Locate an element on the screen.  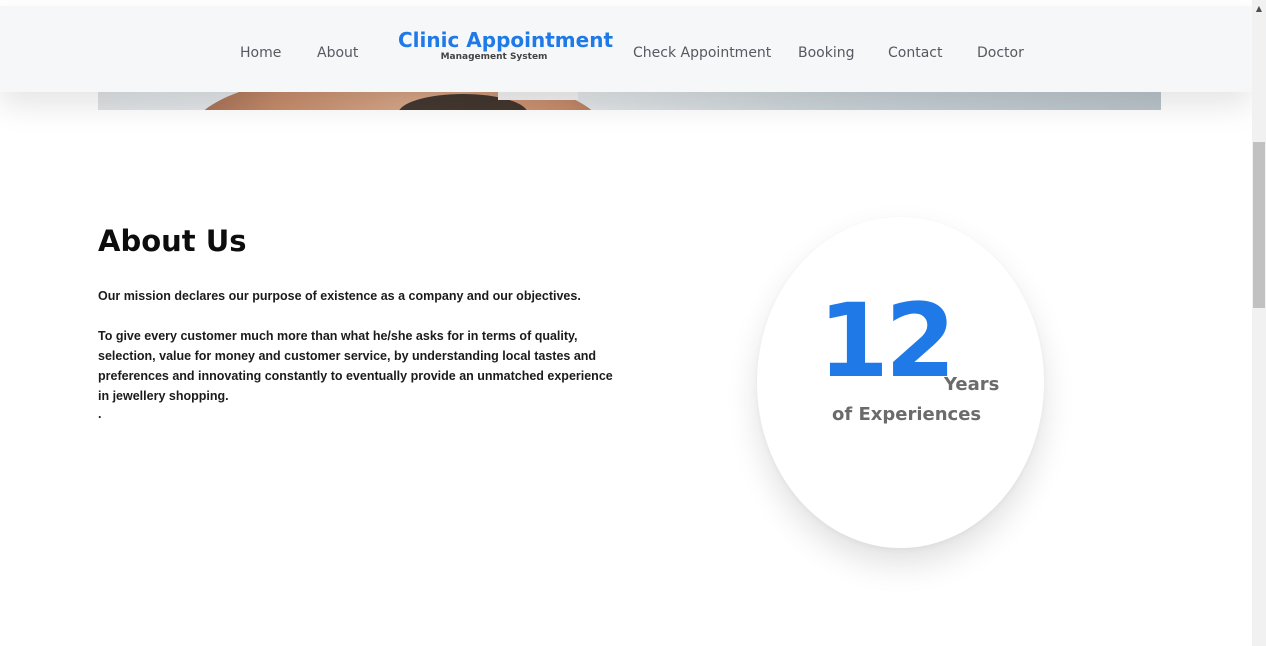
brand-title: Clinic Appointment is located at coordinates (506, 40).